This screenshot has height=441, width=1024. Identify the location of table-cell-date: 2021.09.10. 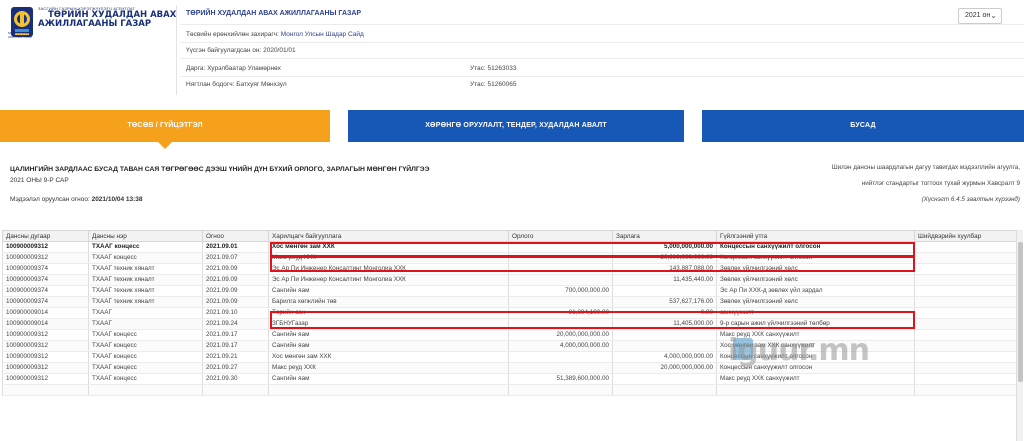
(235, 313).